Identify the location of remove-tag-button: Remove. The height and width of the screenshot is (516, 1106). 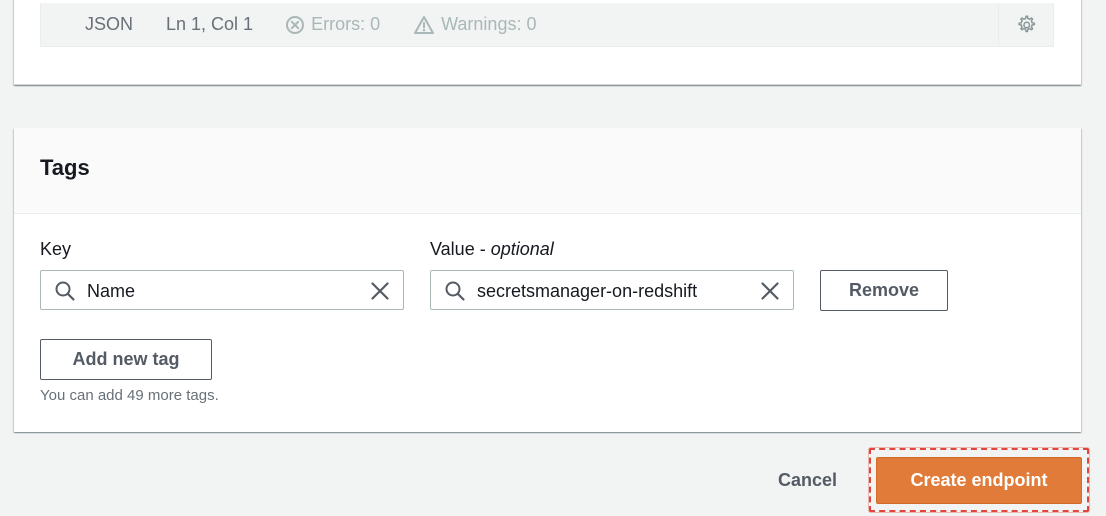
(884, 290).